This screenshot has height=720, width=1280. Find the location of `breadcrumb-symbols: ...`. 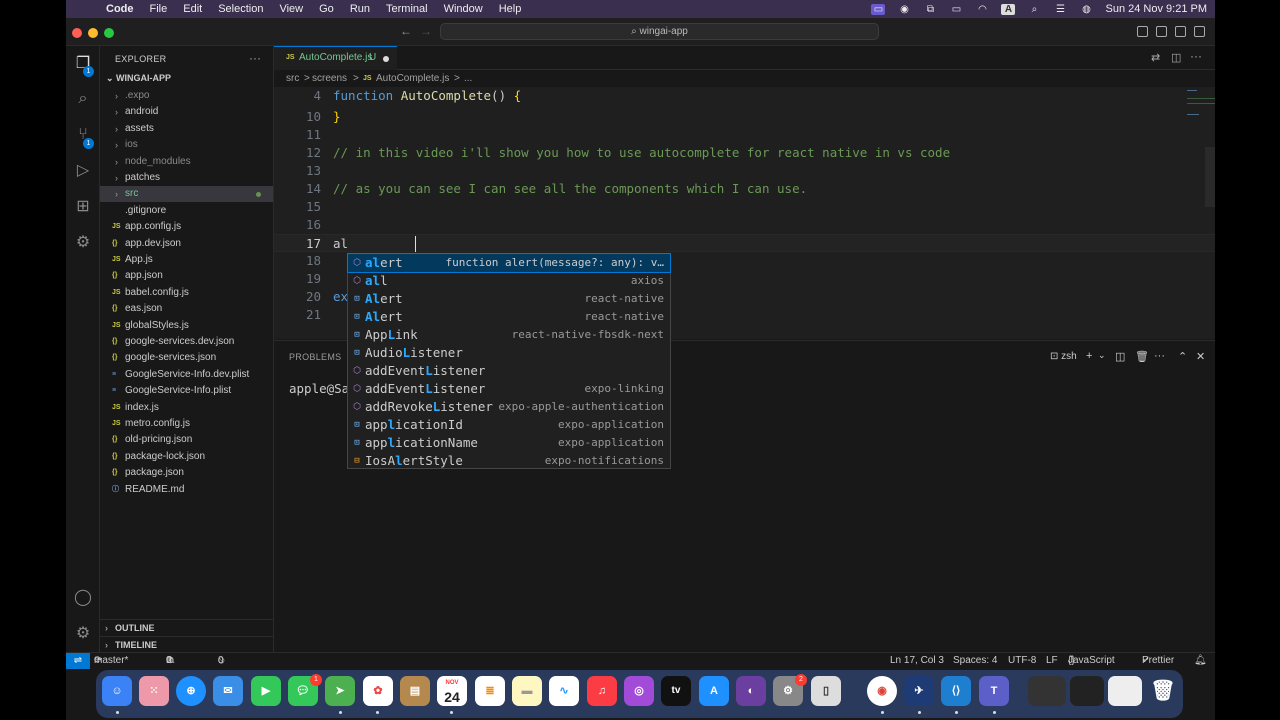

breadcrumb-symbols: ... is located at coordinates (468, 79).